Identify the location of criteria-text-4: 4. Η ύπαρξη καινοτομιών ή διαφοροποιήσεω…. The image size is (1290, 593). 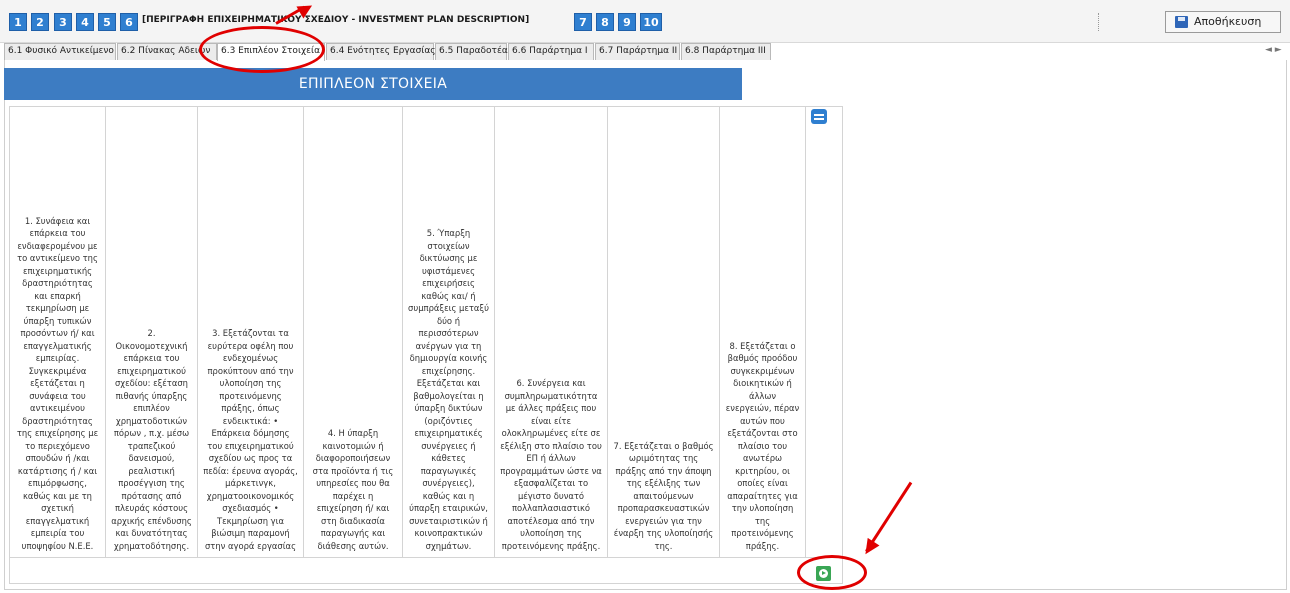
(353, 489).